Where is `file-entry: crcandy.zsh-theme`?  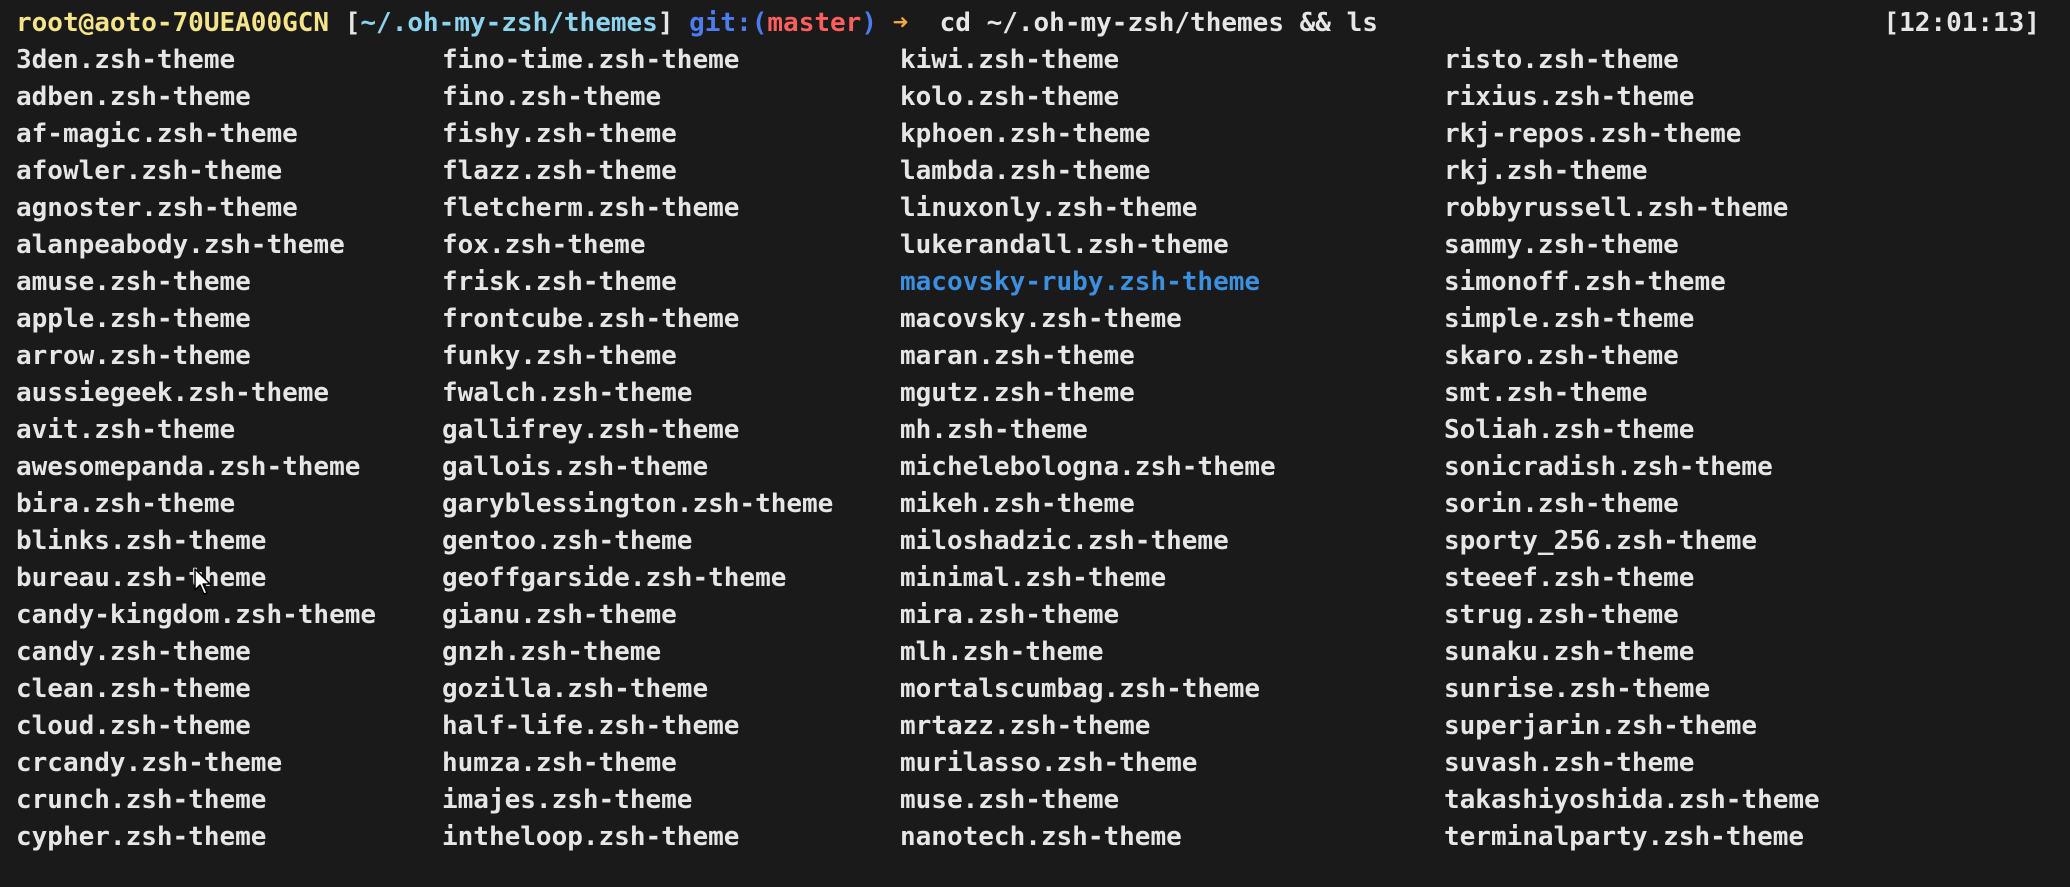
file-entry: crcandy.zsh-theme is located at coordinates (149, 763).